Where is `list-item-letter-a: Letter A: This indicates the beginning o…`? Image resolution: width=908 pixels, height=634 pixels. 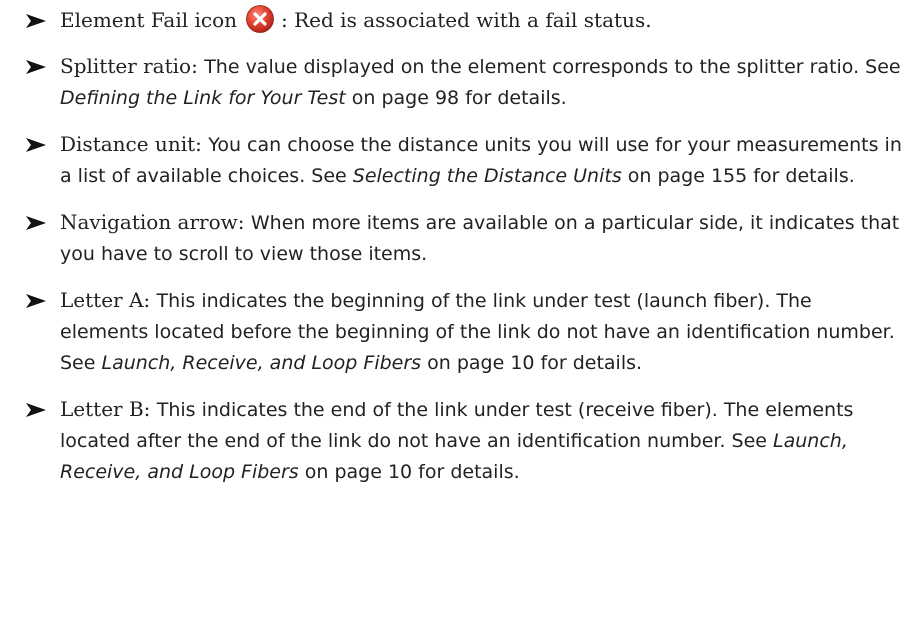 list-item-letter-a: Letter A: This indicates the beginning o… is located at coordinates (462, 331).